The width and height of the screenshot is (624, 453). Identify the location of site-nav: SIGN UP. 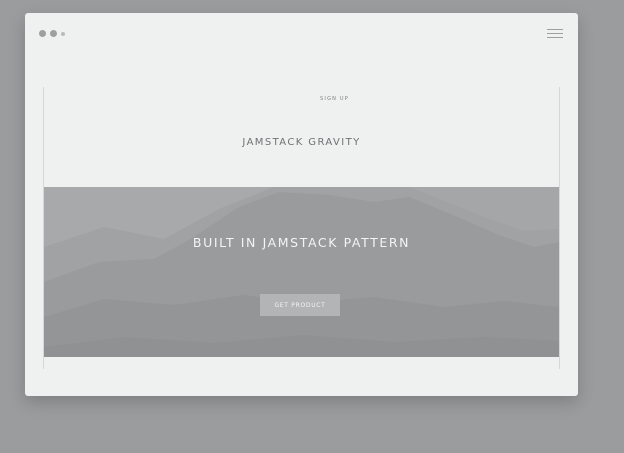
(301, 99).